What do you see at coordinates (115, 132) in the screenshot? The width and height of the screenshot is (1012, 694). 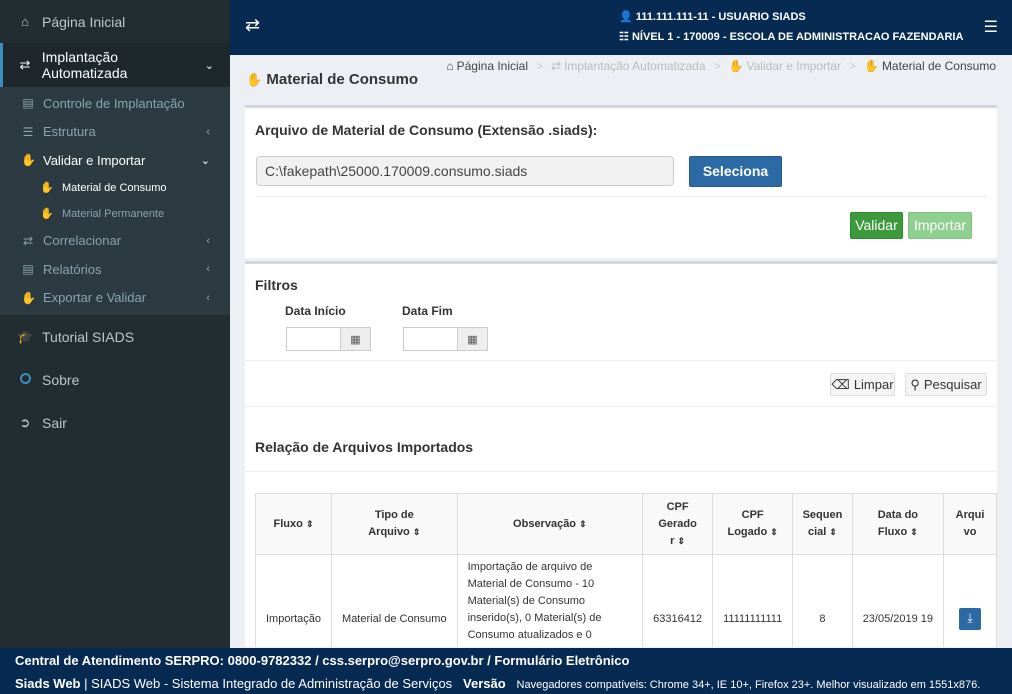 I see `sidebar-item-estrutura: ☰ Estrutura ‹` at bounding box center [115, 132].